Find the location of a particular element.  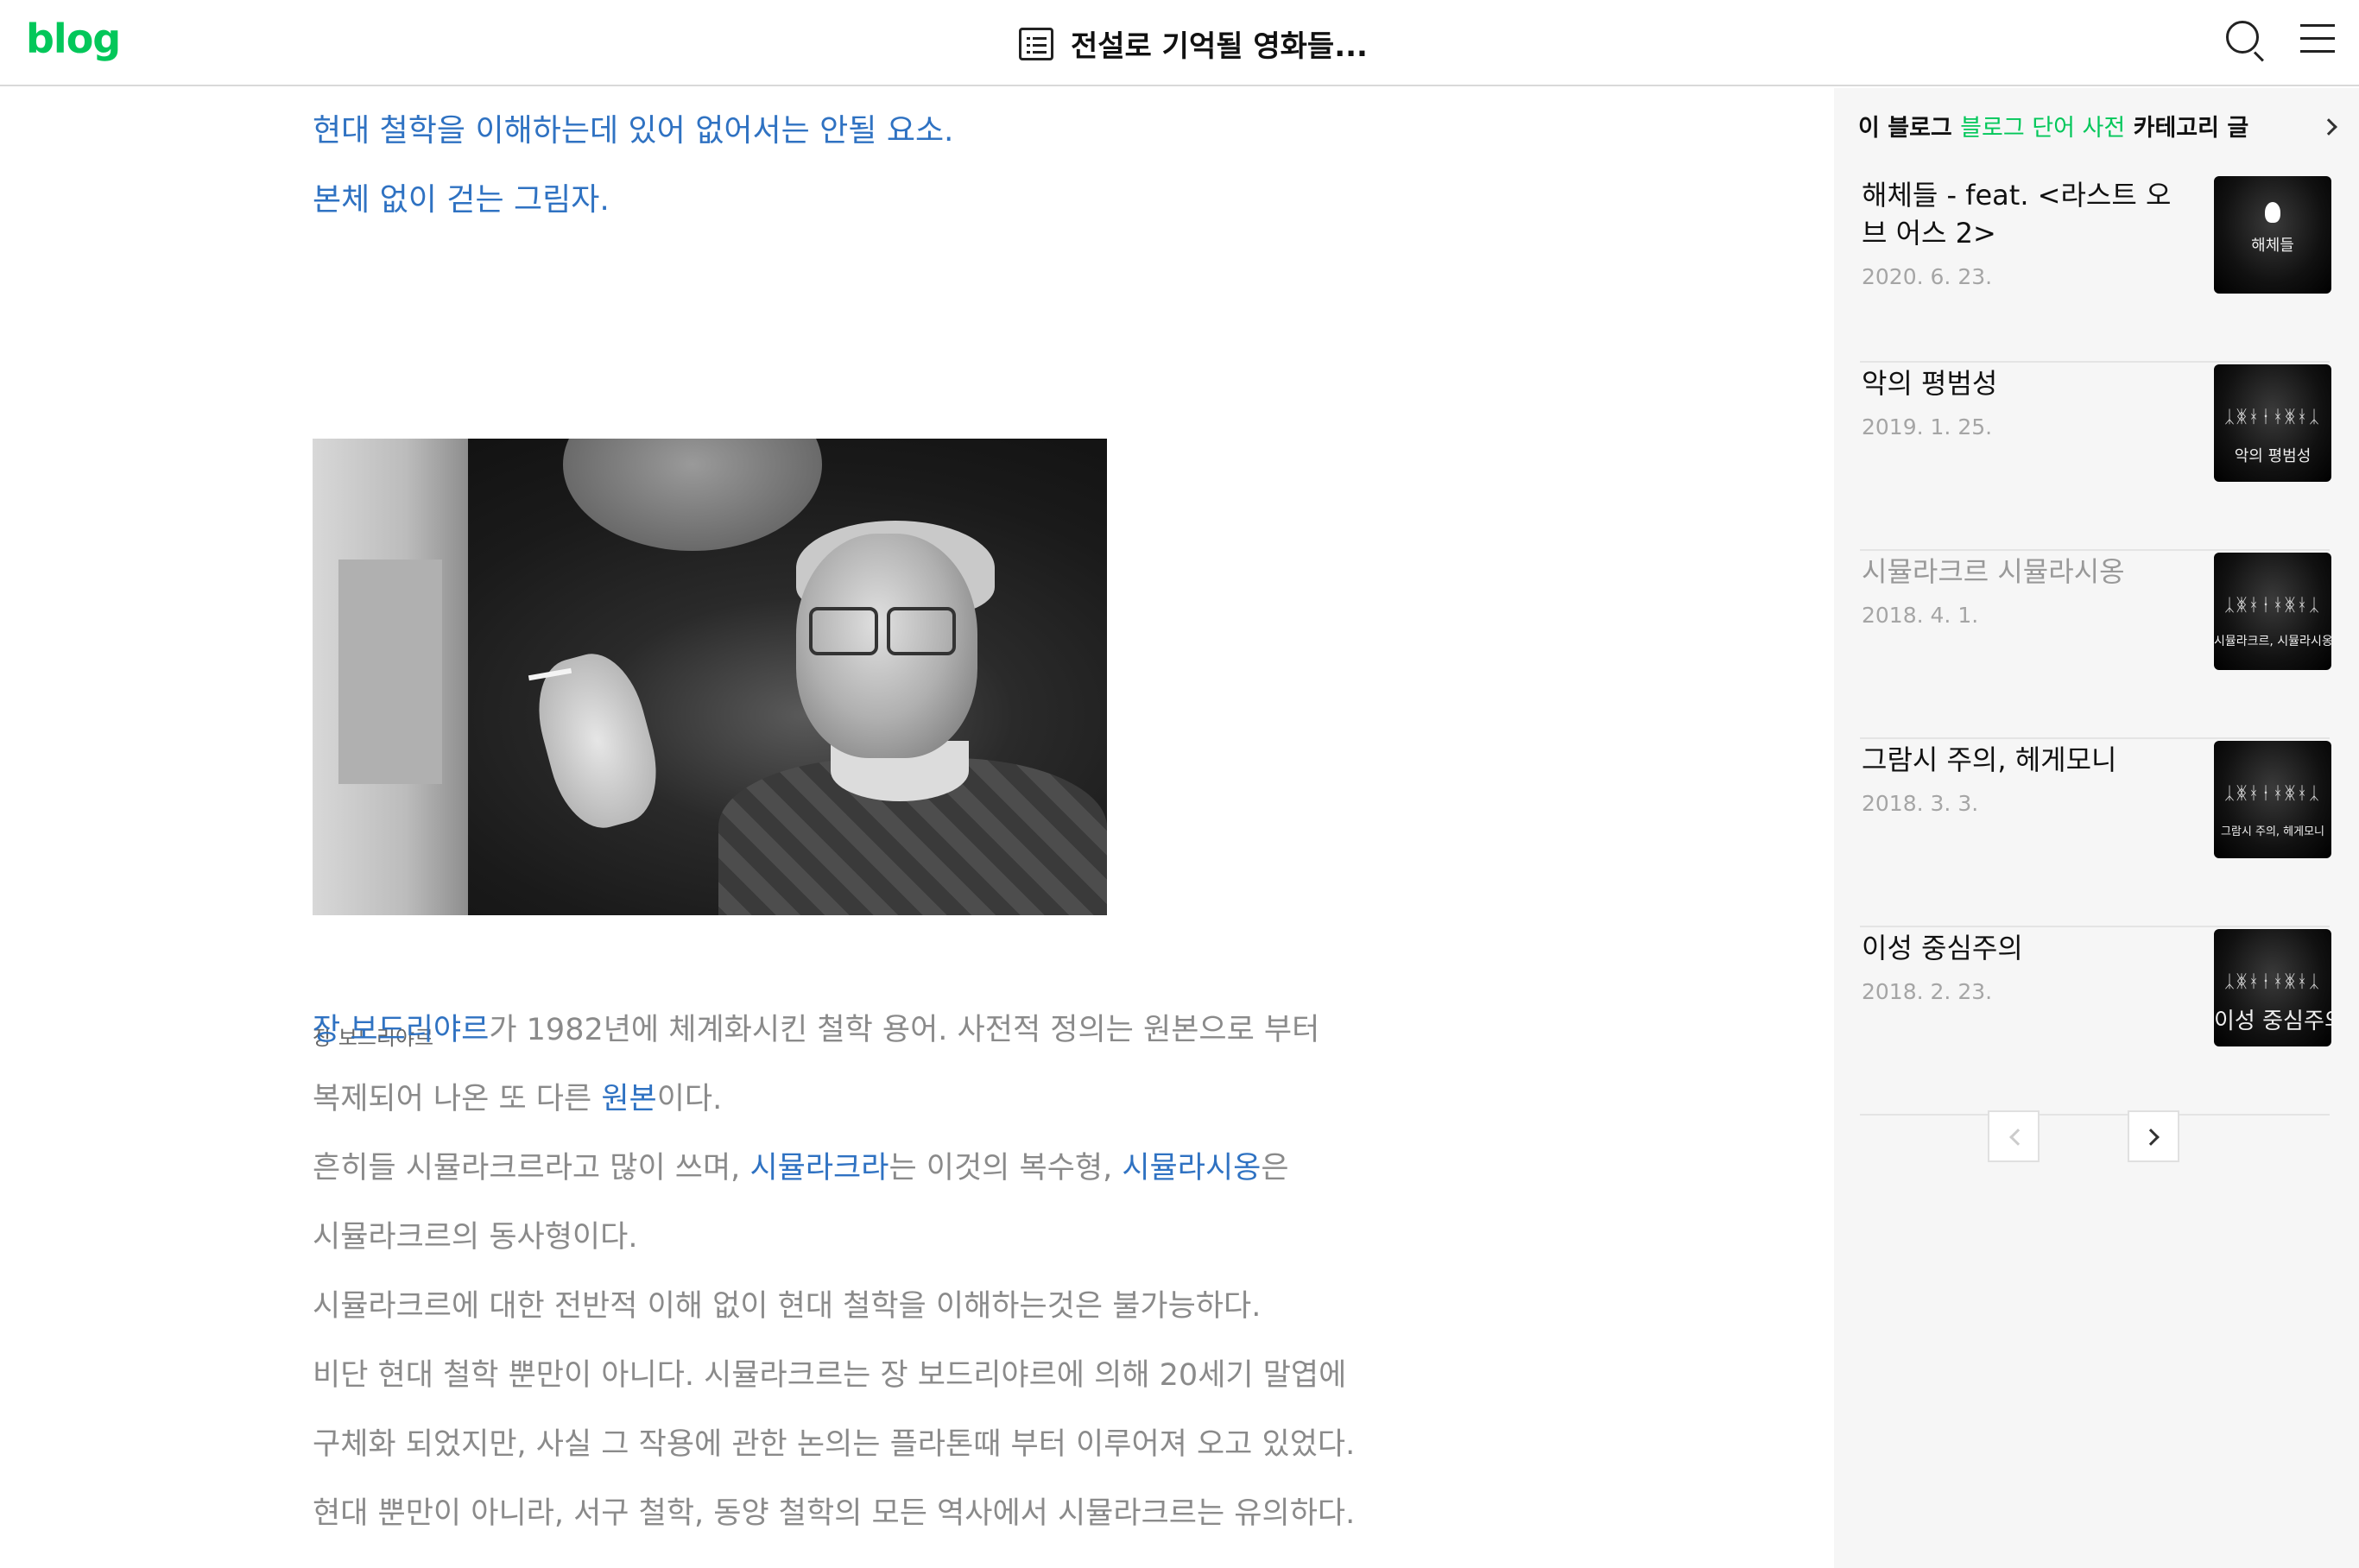

paragraph-line: 시뮬라크르의 동사형이다. is located at coordinates (475, 1237).